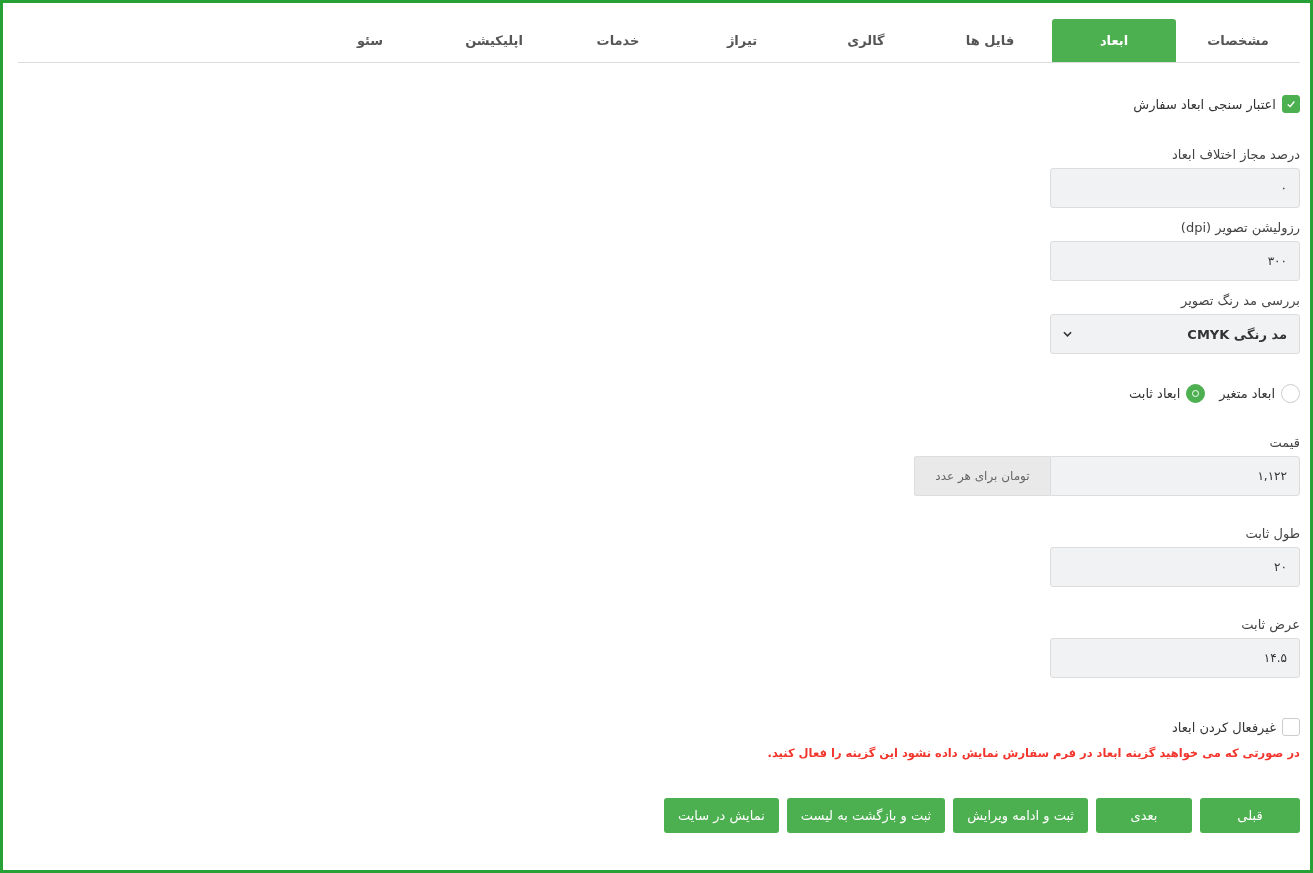 Image resolution: width=1313 pixels, height=873 pixels. What do you see at coordinates (982, 476) in the screenshot?
I see `unit-addon: تومان برای هر عدد` at bounding box center [982, 476].